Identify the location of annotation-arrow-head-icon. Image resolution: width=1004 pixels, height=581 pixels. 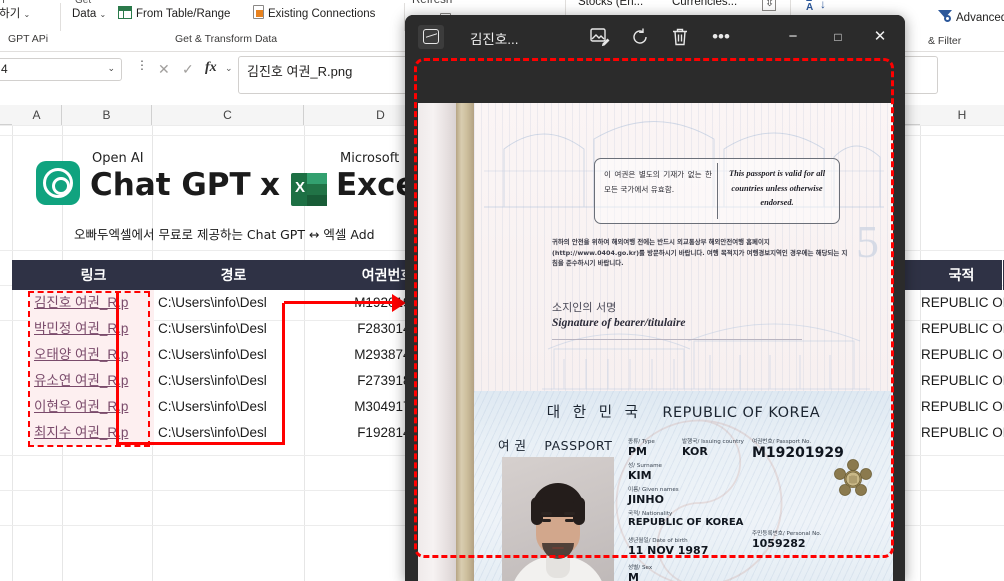
(399, 303).